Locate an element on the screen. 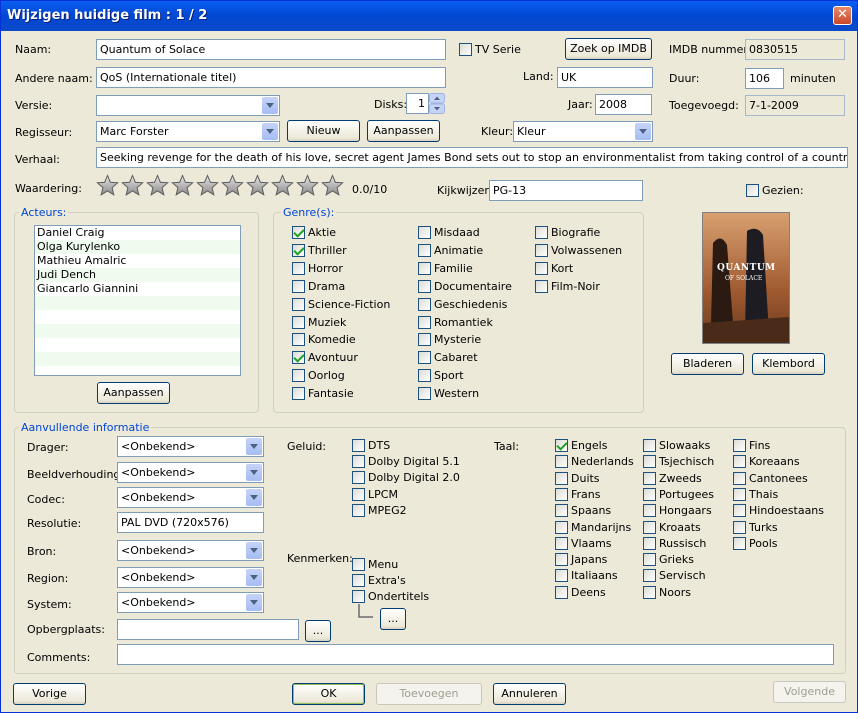 Image resolution: width=858 pixels, height=713 pixels. list-item: Daniel Craig is located at coordinates (137, 233).